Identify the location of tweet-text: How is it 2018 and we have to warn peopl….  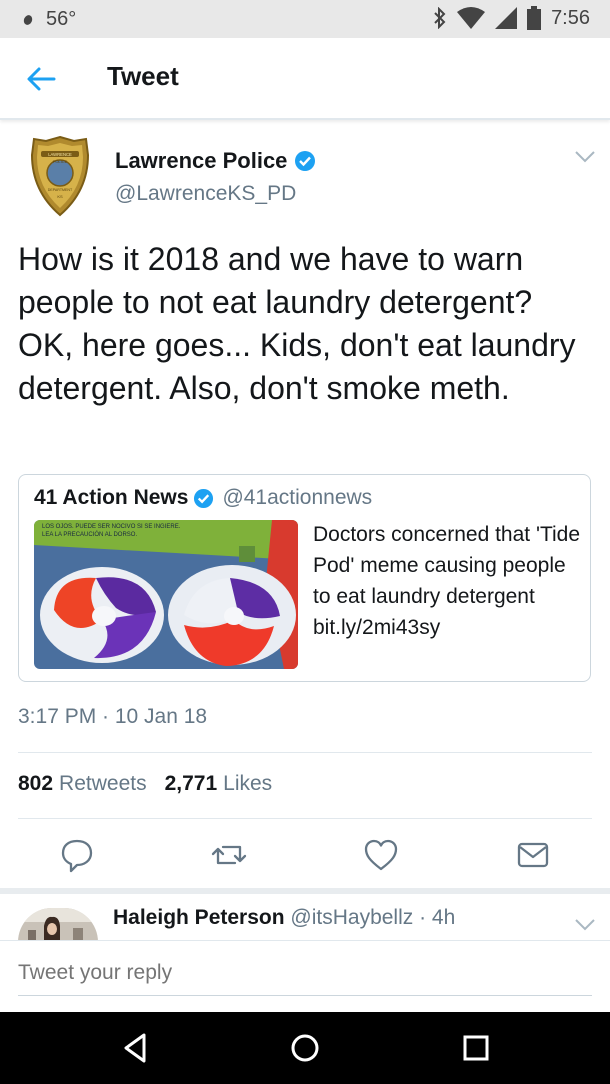
(297, 323).